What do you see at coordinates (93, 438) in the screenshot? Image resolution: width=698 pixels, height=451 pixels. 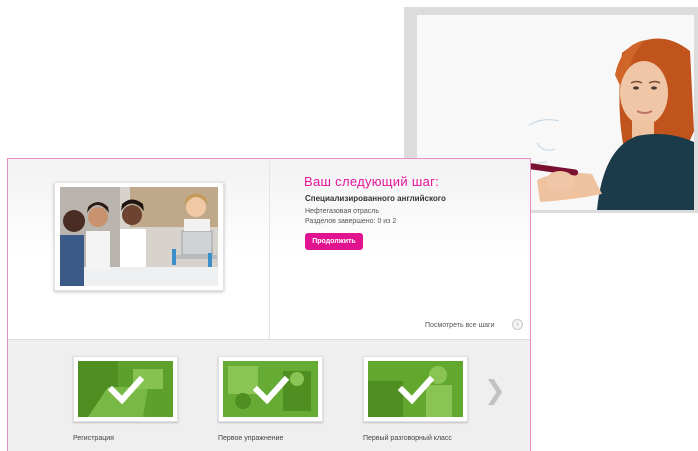 I see `step-label: Регистрация` at bounding box center [93, 438].